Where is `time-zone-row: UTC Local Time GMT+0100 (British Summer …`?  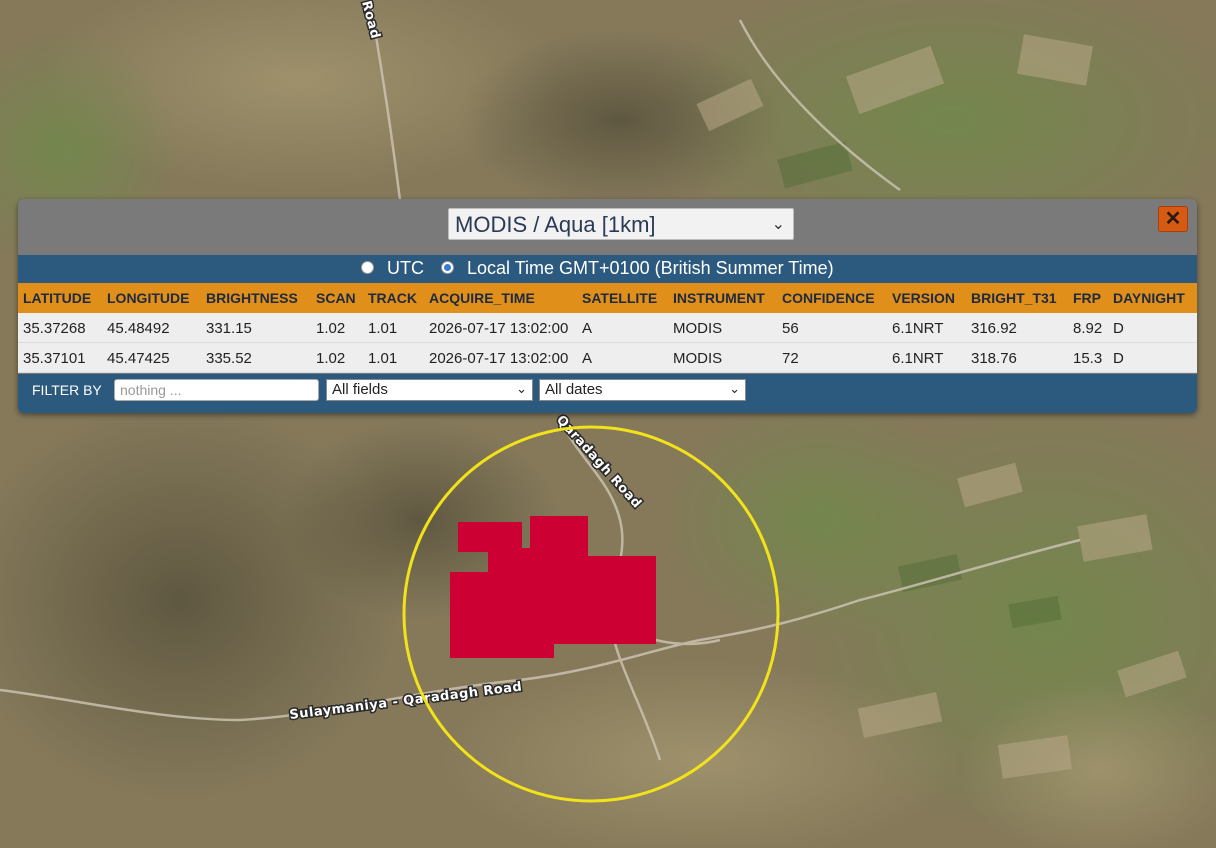
time-zone-row: UTC Local Time GMT+0100 (British Summer … is located at coordinates (607, 269).